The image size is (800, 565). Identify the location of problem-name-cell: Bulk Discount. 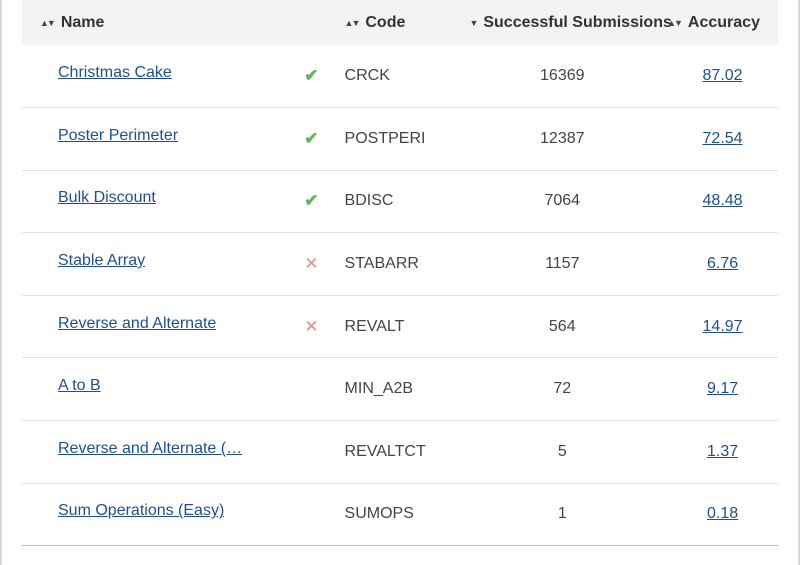
(163, 201).